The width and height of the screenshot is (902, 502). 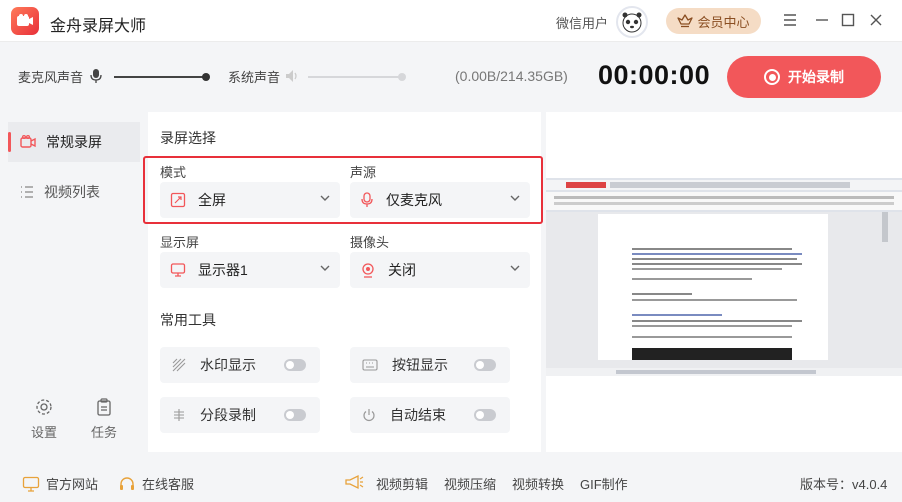 I want to click on fullscreen-icon, so click(x=178, y=200).